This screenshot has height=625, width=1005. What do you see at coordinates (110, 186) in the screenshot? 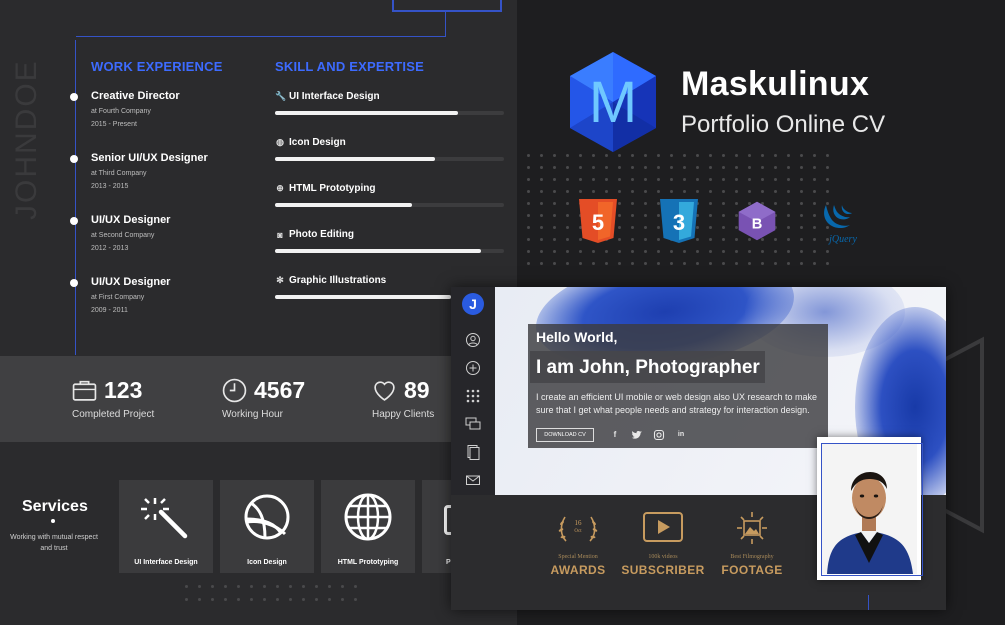
I see `job-years: 2013 - 2015` at bounding box center [110, 186].